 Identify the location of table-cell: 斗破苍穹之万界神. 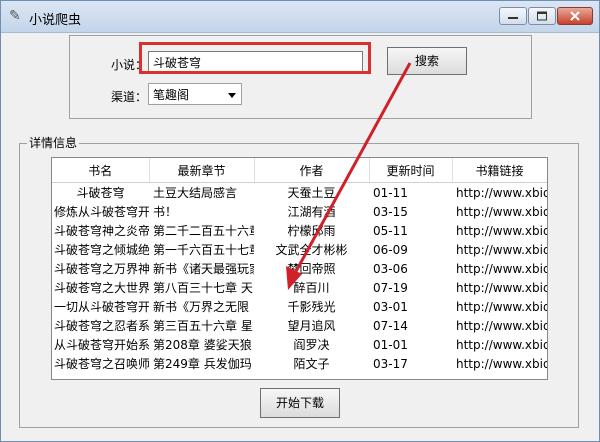
(101, 269).